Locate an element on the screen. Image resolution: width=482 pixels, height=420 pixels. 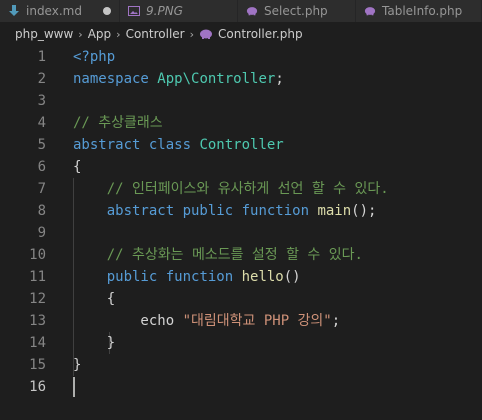
line-number: 14 is located at coordinates (37, 343).